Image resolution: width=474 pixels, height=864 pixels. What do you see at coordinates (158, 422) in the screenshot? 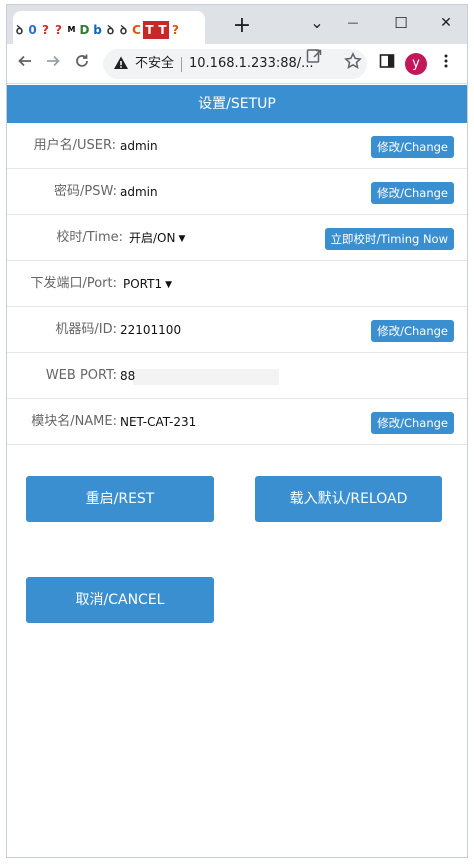
I see `name-value: NET-CAT-231` at bounding box center [158, 422].